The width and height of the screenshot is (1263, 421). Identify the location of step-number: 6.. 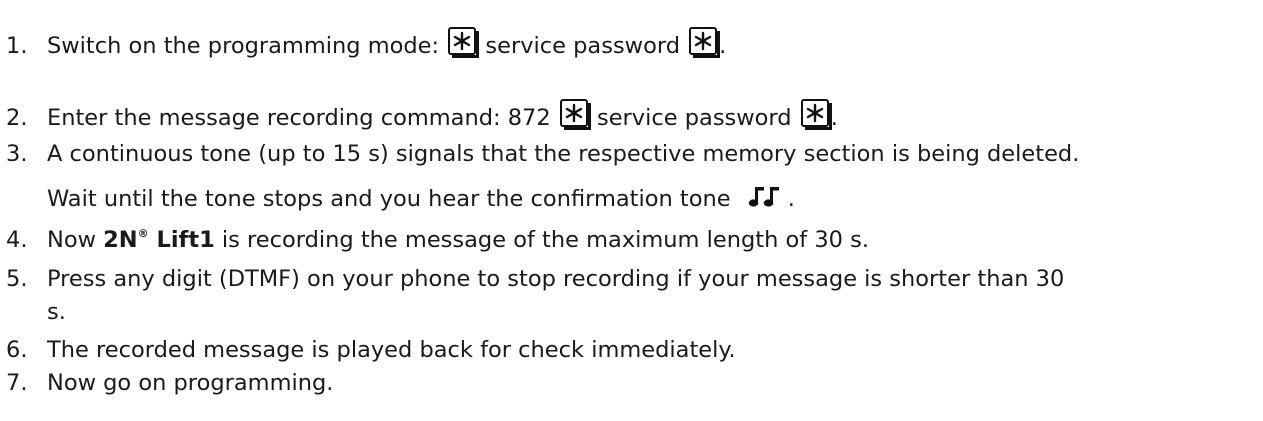
(17, 350).